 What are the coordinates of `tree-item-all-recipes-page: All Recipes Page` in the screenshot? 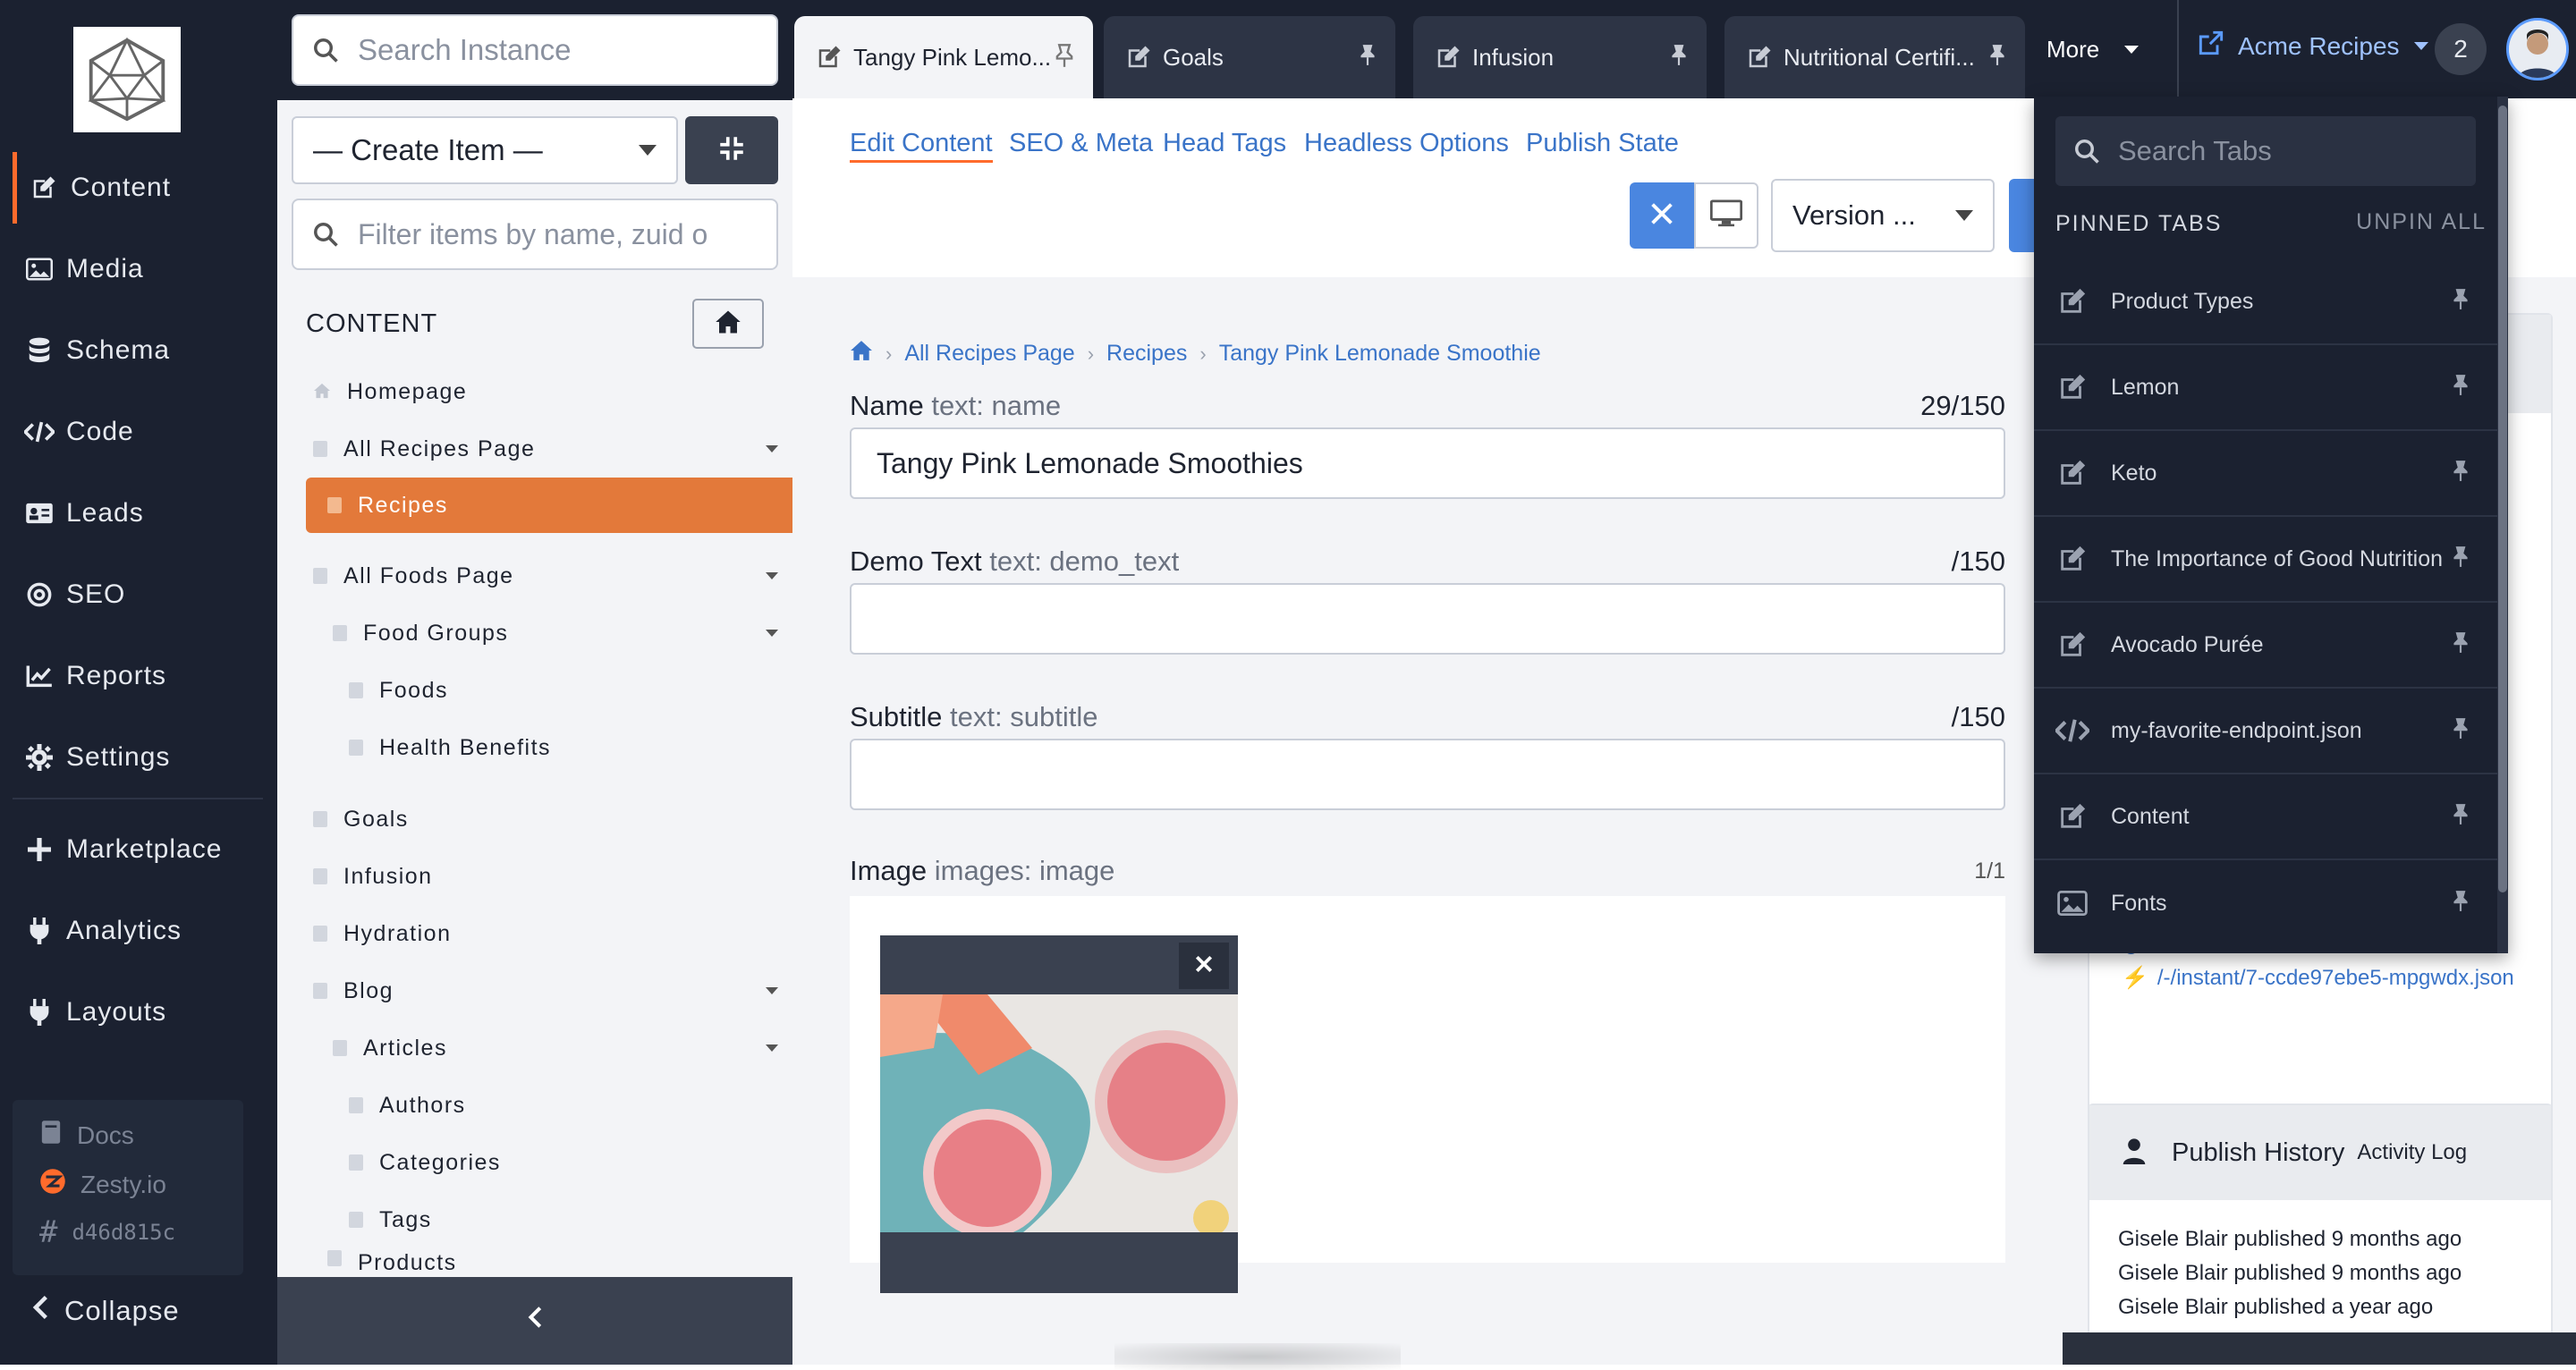 It's located at (545, 449).